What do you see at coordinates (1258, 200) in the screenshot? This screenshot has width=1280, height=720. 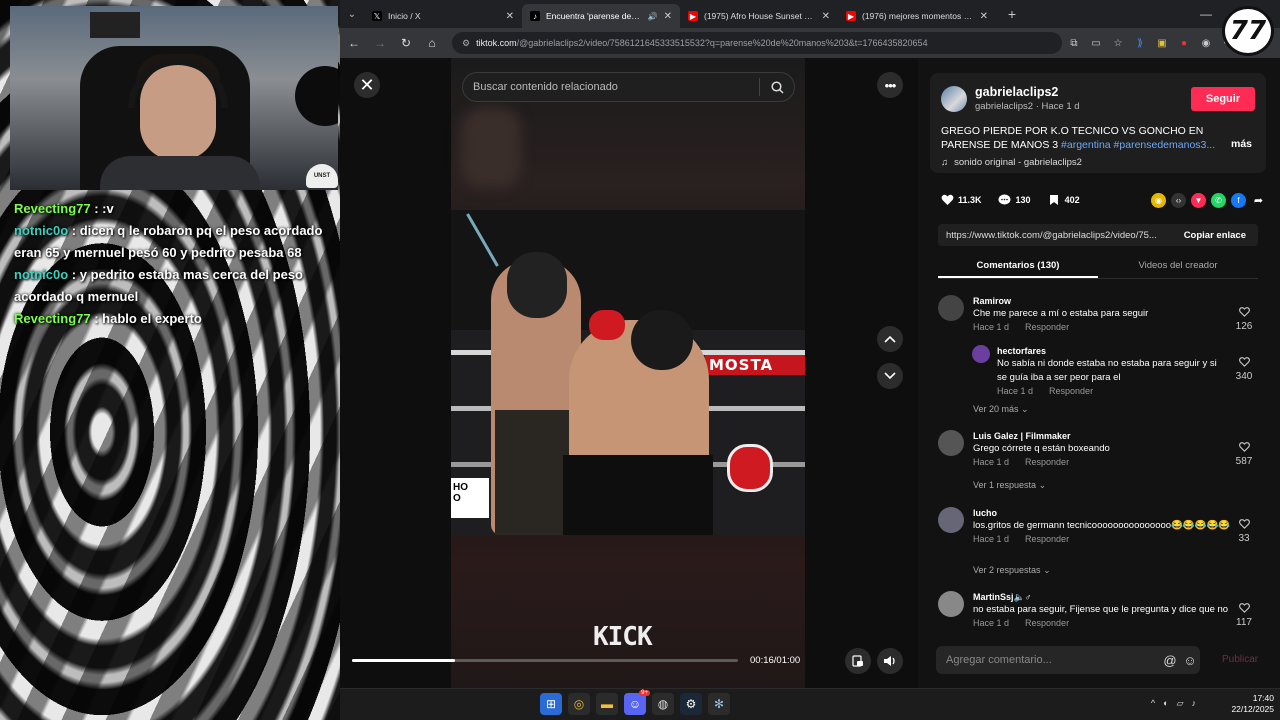 I see `share-arrow-icon: ➦` at bounding box center [1258, 200].